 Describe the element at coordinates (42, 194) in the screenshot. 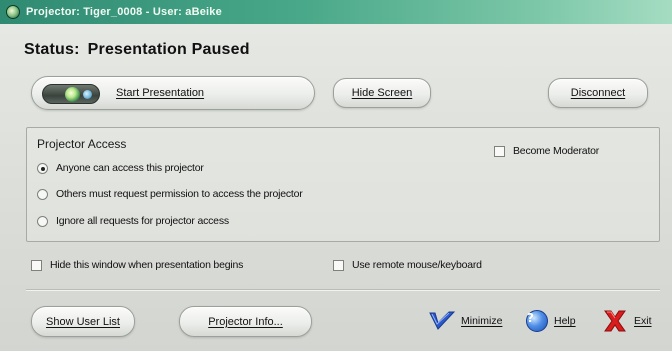

I see `radio-request` at that location.